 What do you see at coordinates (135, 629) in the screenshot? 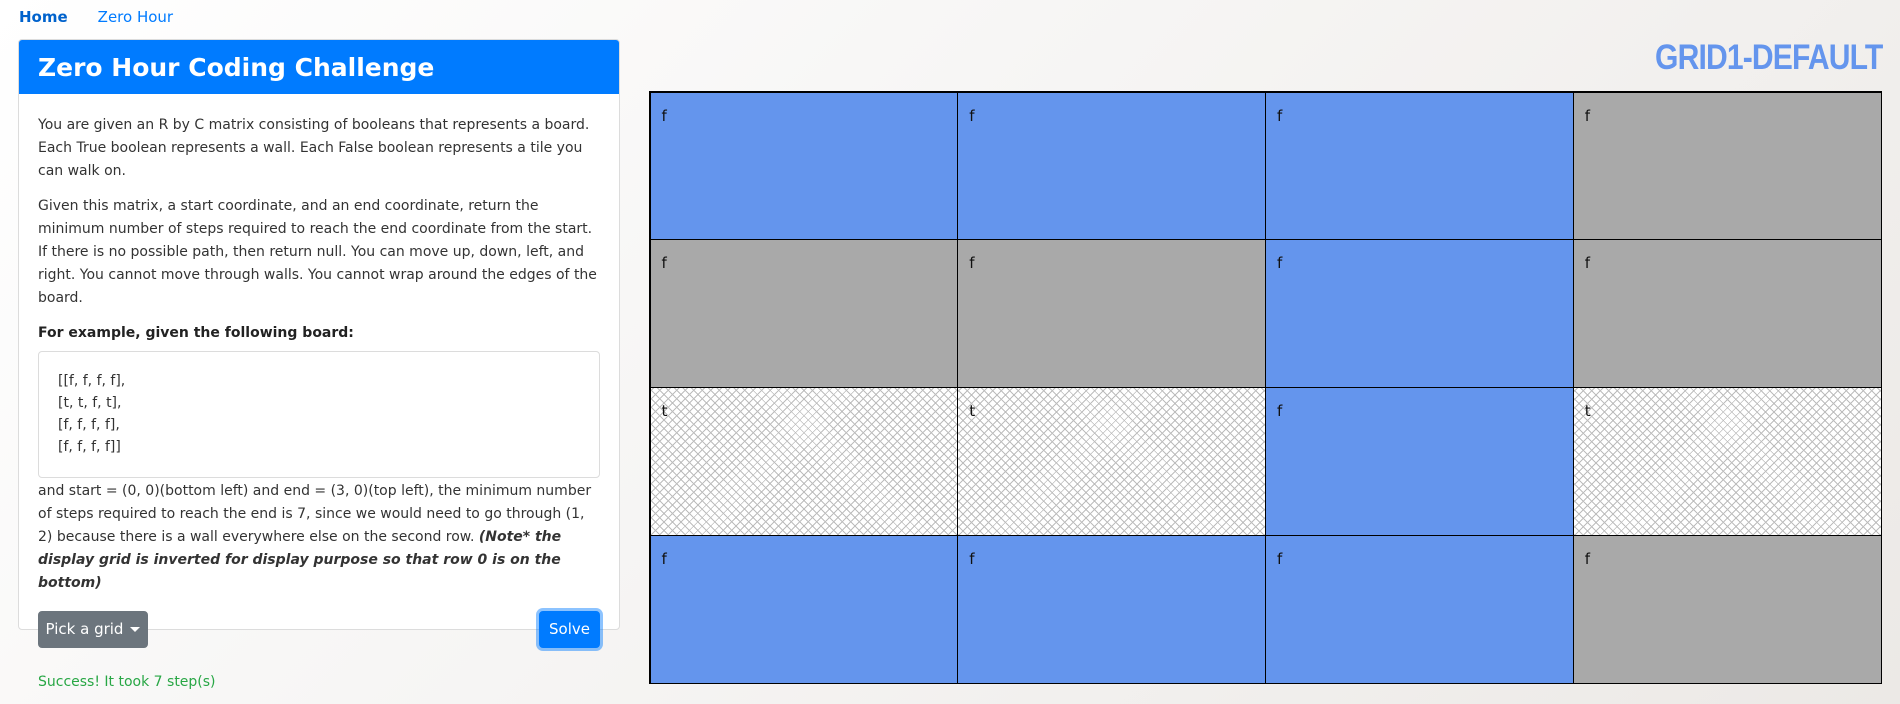
I see `caret-down-icon` at bounding box center [135, 629].